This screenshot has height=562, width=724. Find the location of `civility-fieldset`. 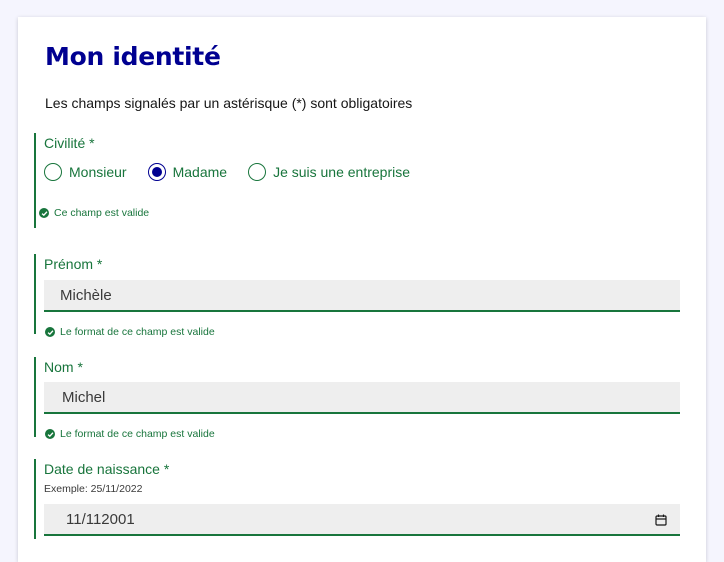

civility-fieldset is located at coordinates (35, 180).